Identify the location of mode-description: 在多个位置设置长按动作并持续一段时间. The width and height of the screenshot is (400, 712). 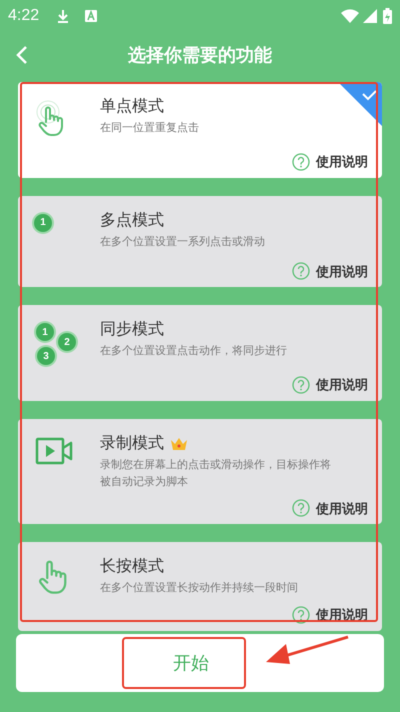
(199, 588).